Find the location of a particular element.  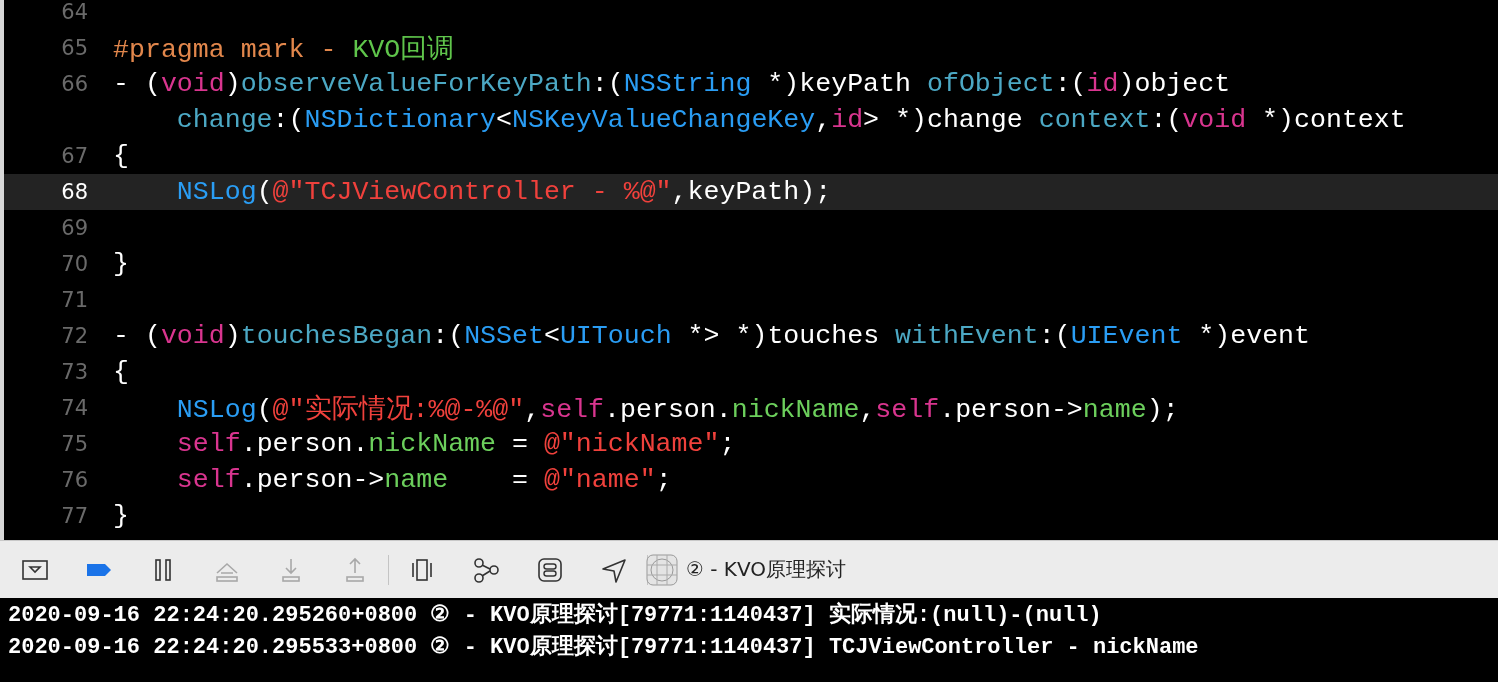

log-line: 2020-09-16 22:24:20.295533+0800 ② - KVO原理探讨[79771:1140437] TCJViewController - nickName is located at coordinates (604, 647).